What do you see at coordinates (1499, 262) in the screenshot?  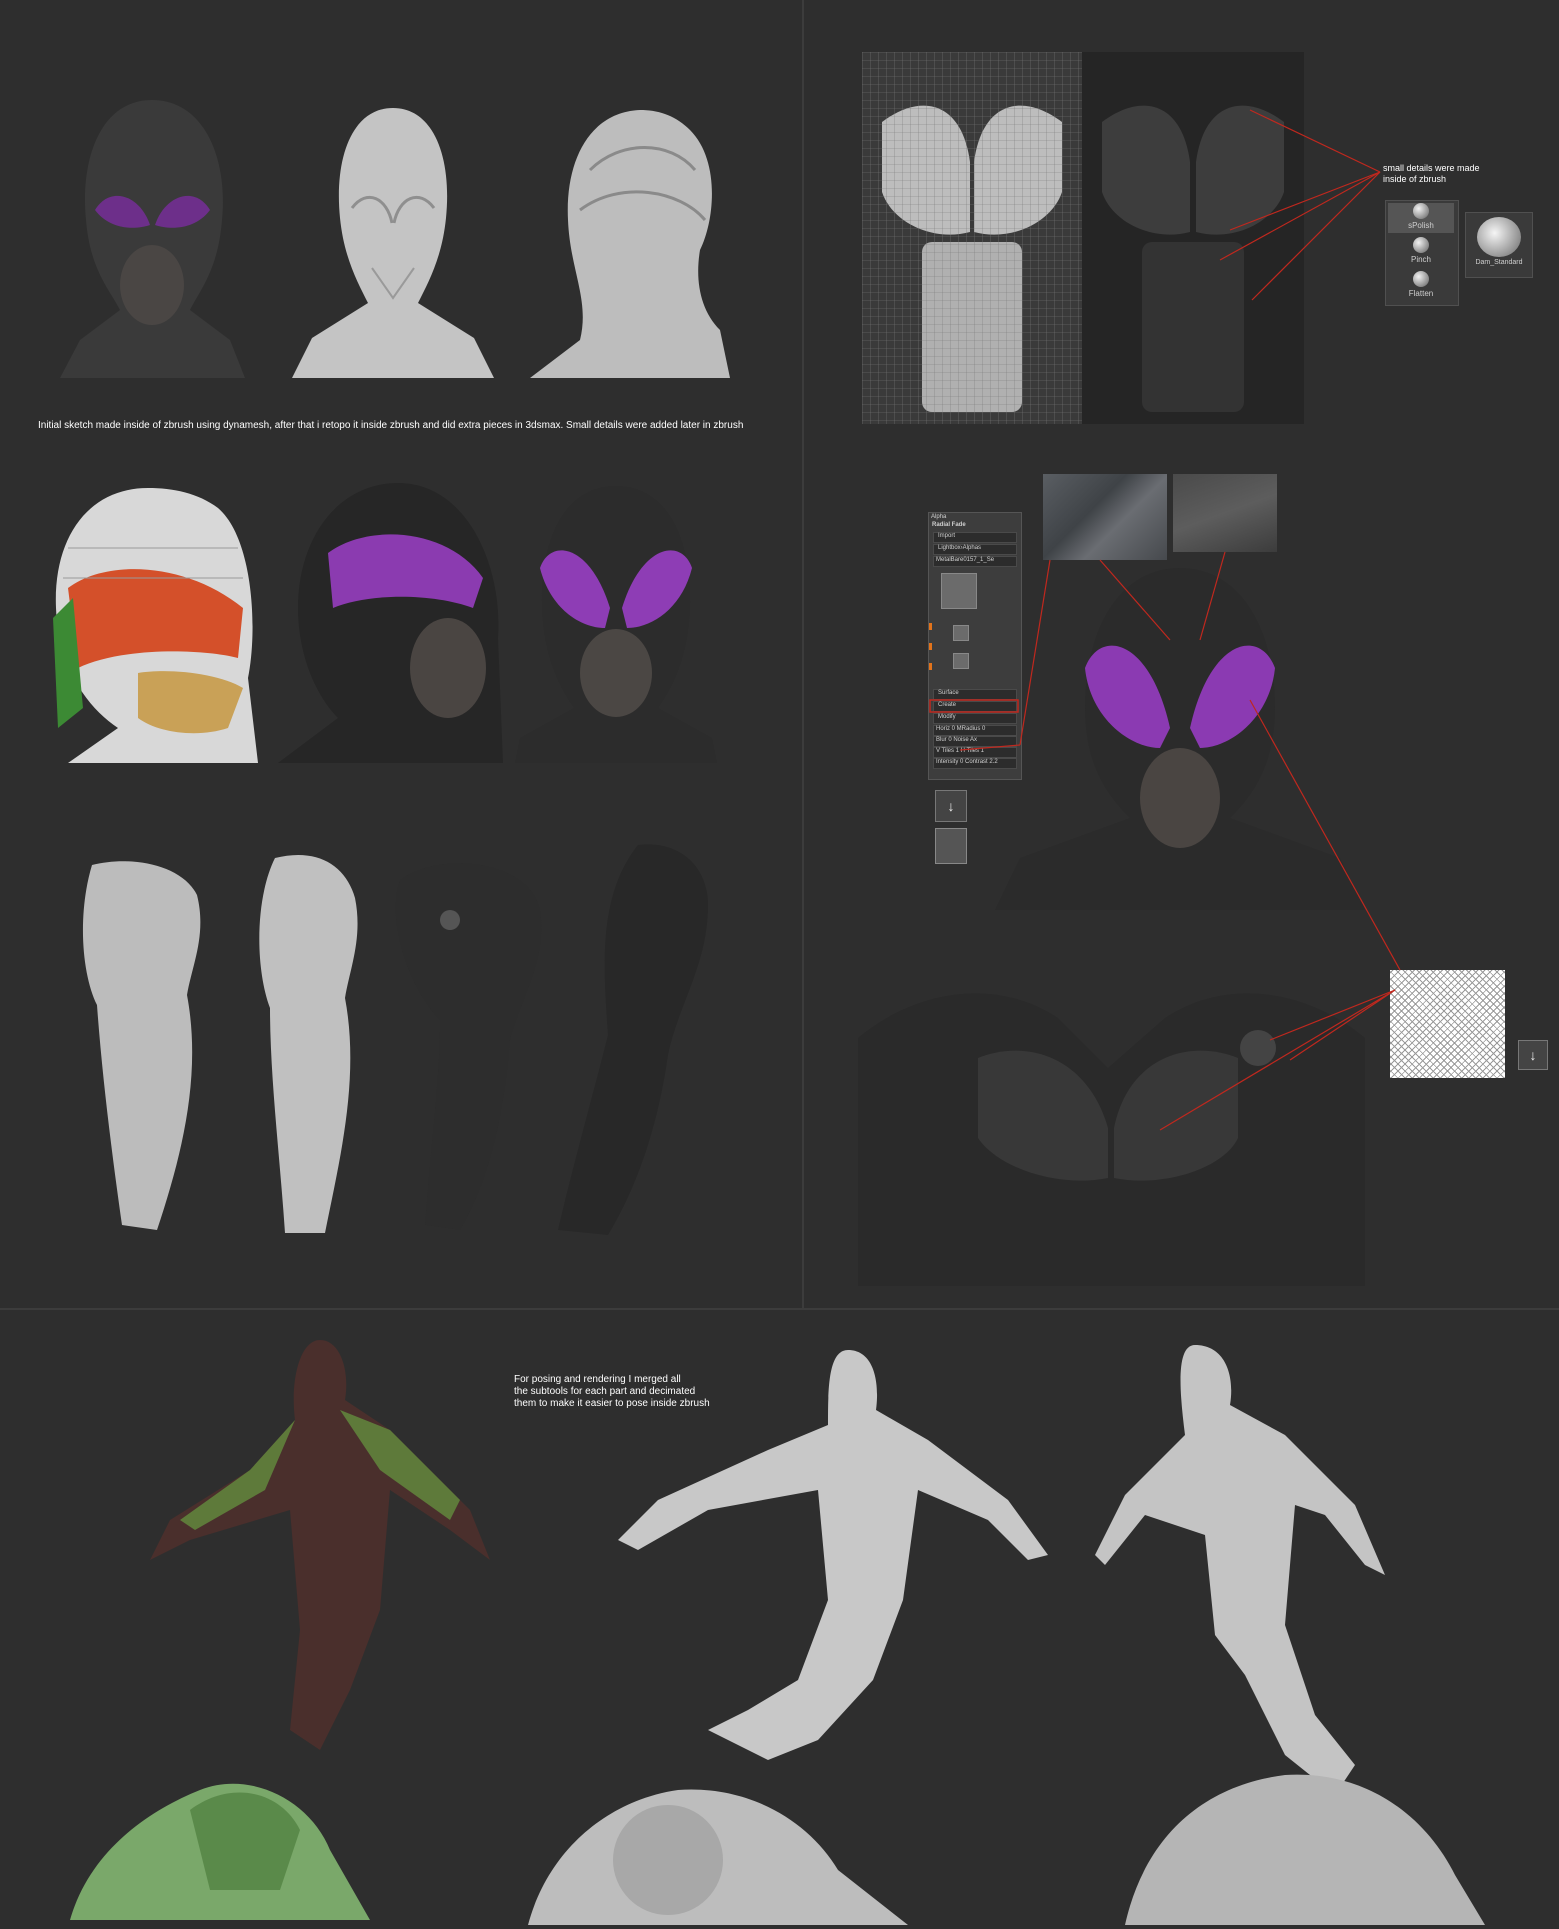 I see `dam-standard-label: Dam_Standard` at bounding box center [1499, 262].